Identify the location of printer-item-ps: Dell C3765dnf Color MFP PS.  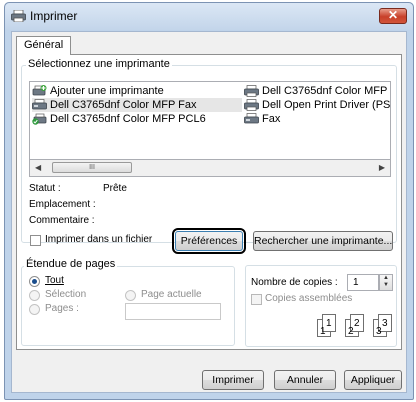
(317, 91).